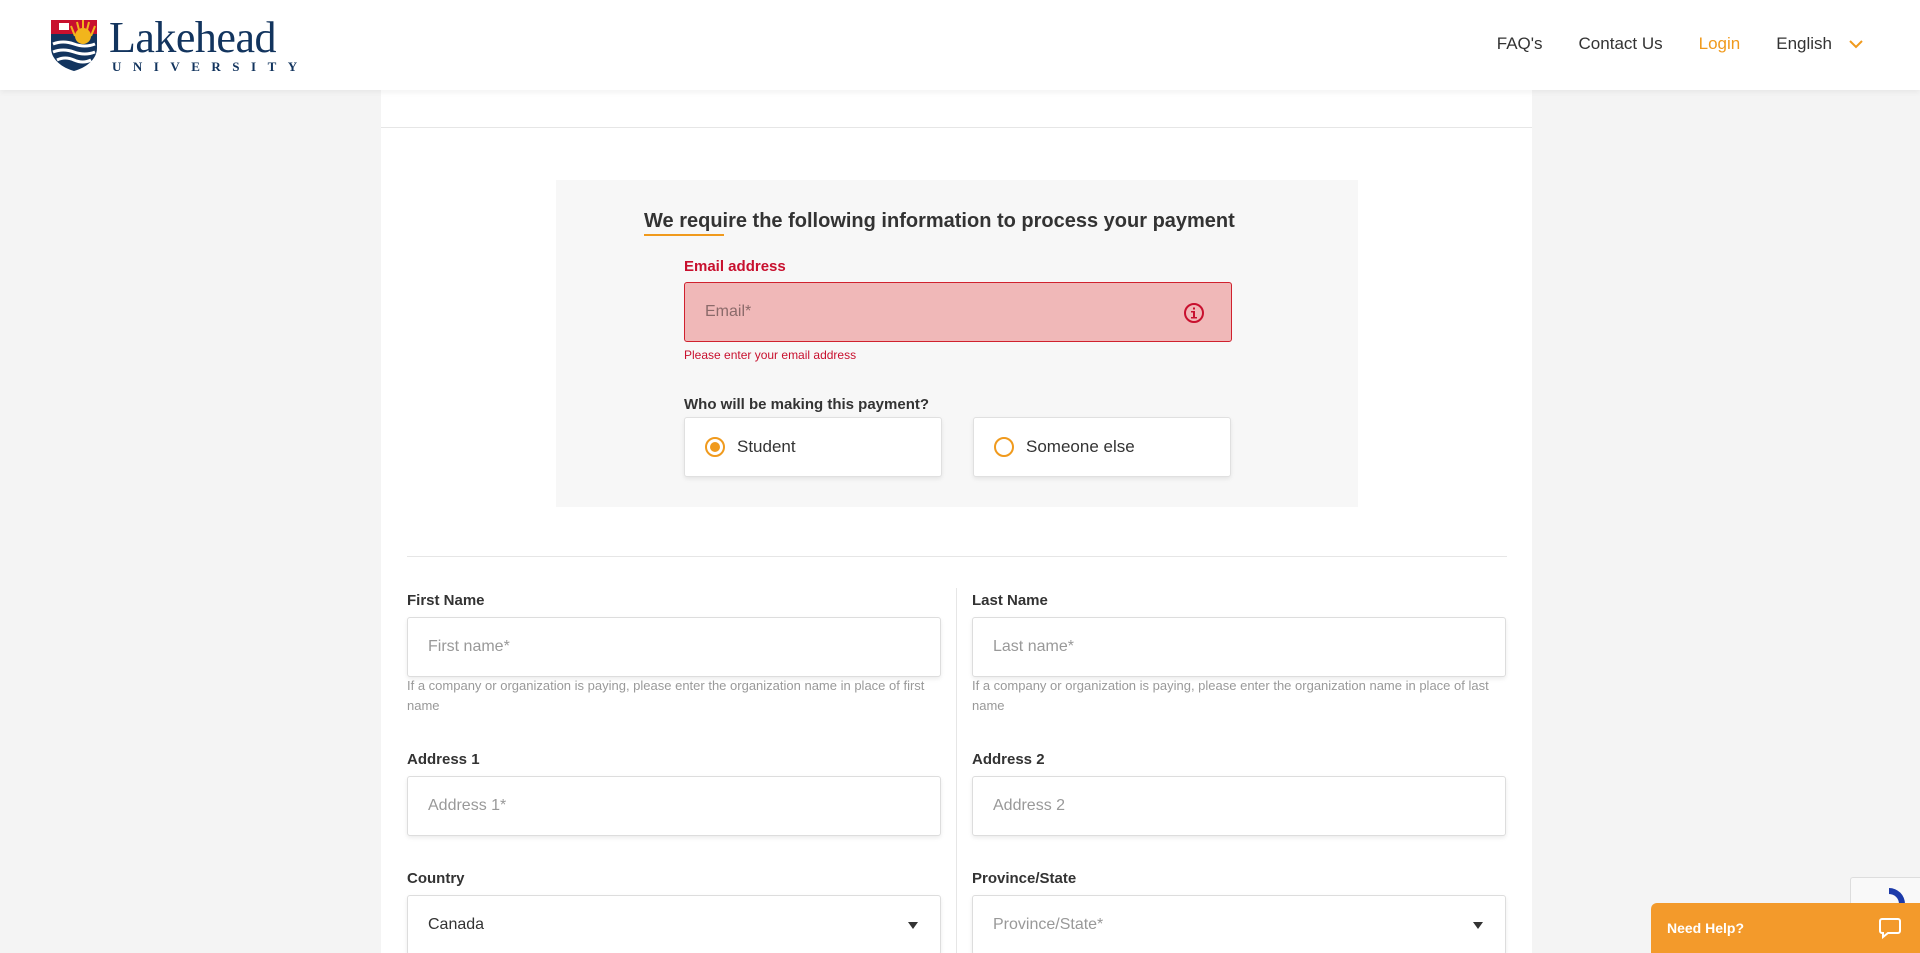 This screenshot has height=953, width=1920. I want to click on email-placeholder: Email*, so click(728, 311).